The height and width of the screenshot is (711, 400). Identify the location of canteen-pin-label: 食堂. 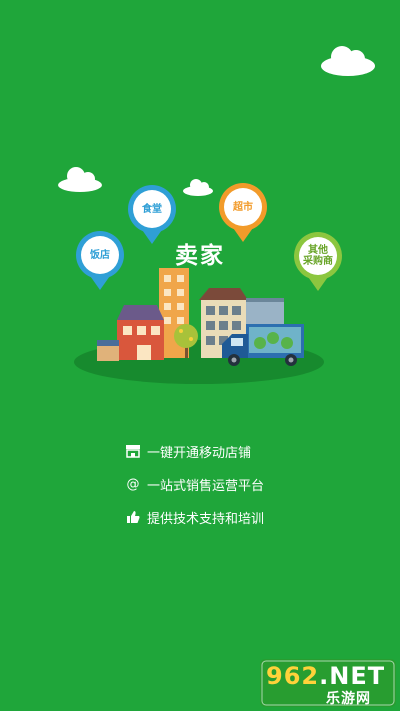
(152, 209).